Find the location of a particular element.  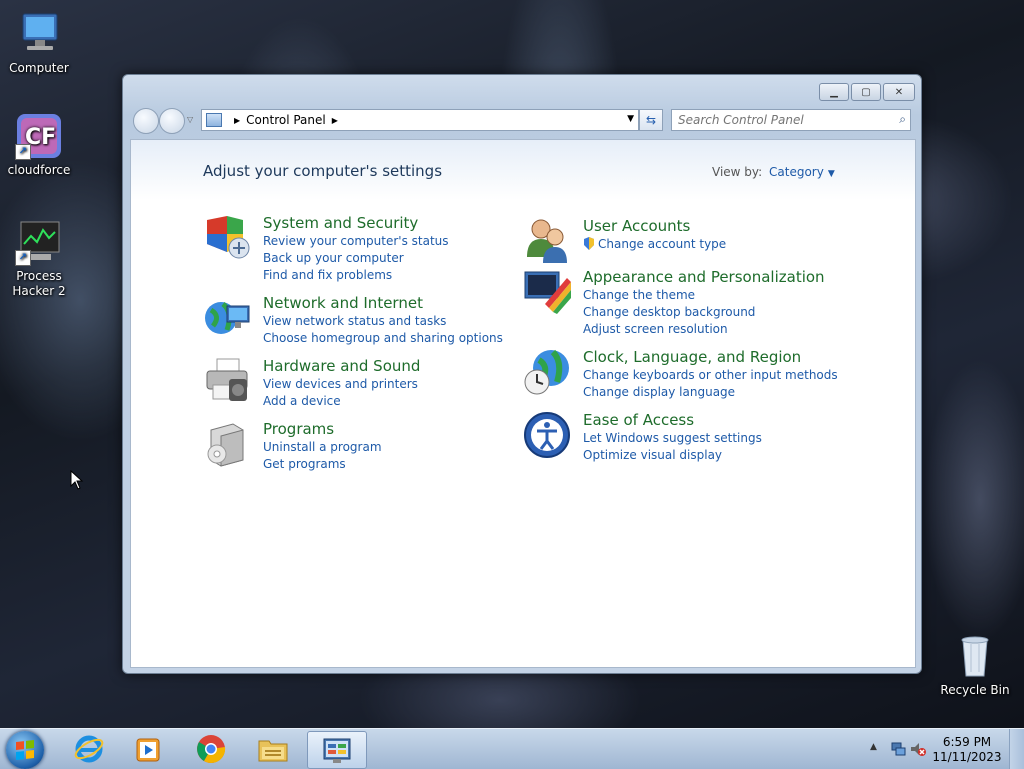

recycle-bin-icon is located at coordinates (975, 656).